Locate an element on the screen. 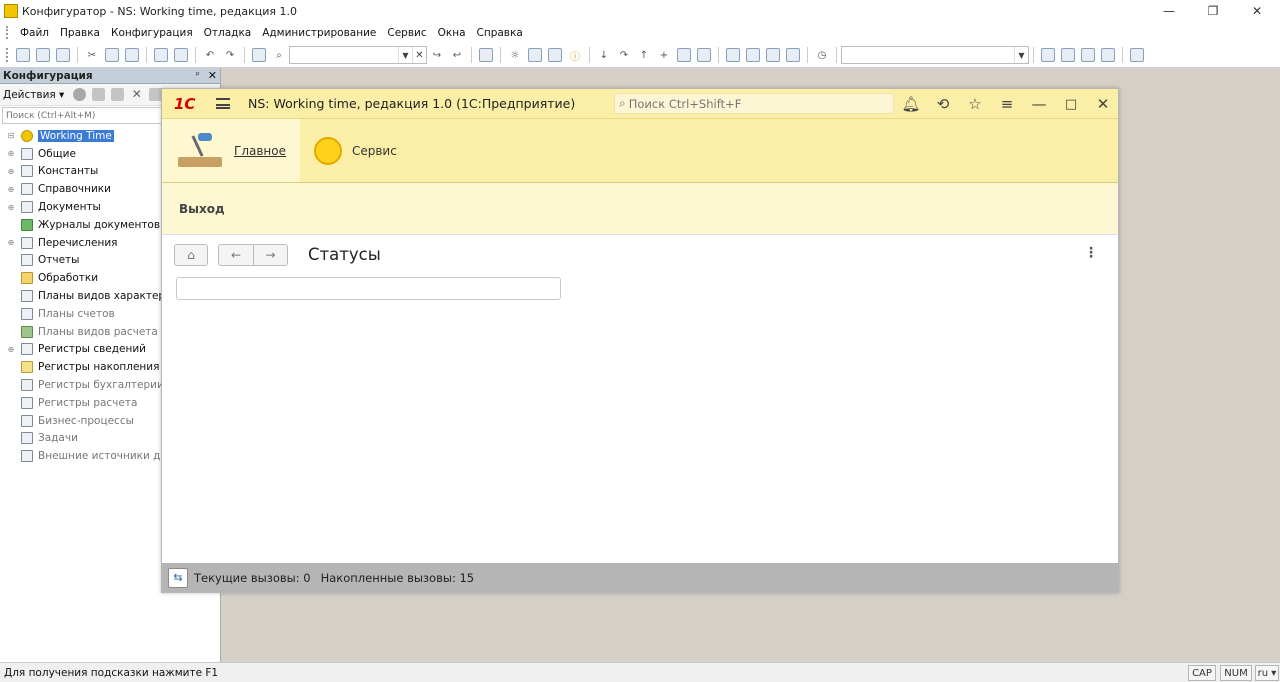  module-procedures-icon is located at coordinates (1048, 55).